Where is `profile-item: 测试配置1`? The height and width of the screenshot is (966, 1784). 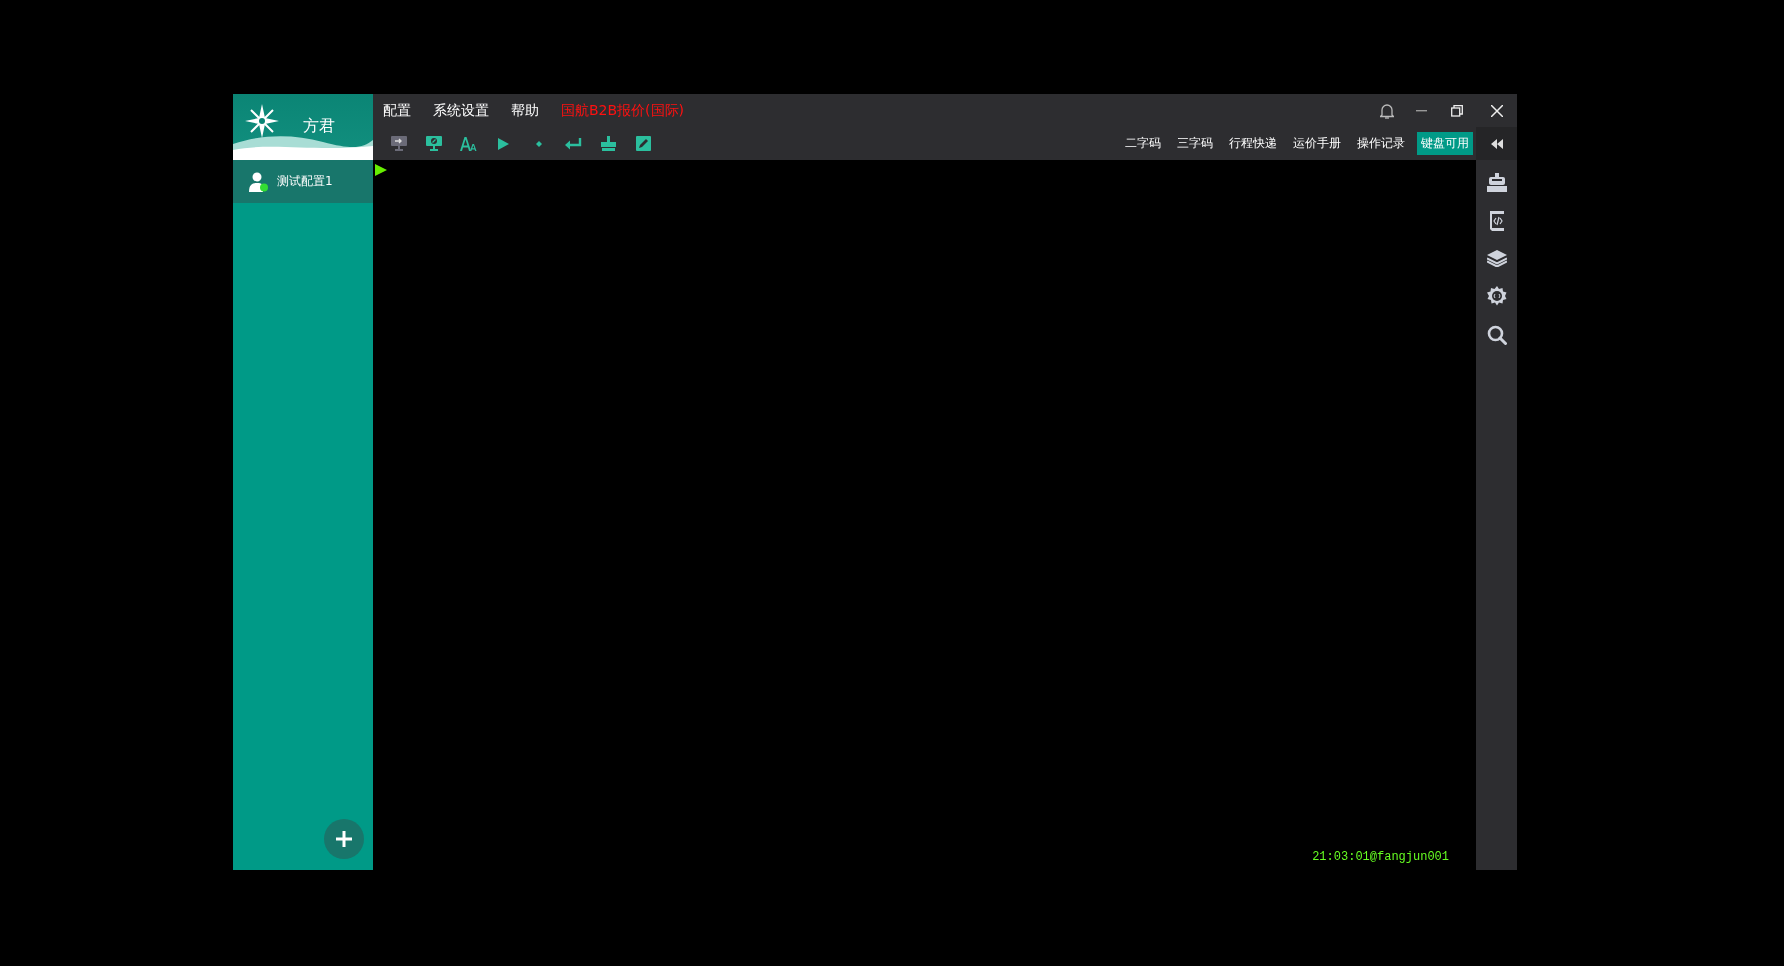 profile-item: 测试配置1 is located at coordinates (303, 181).